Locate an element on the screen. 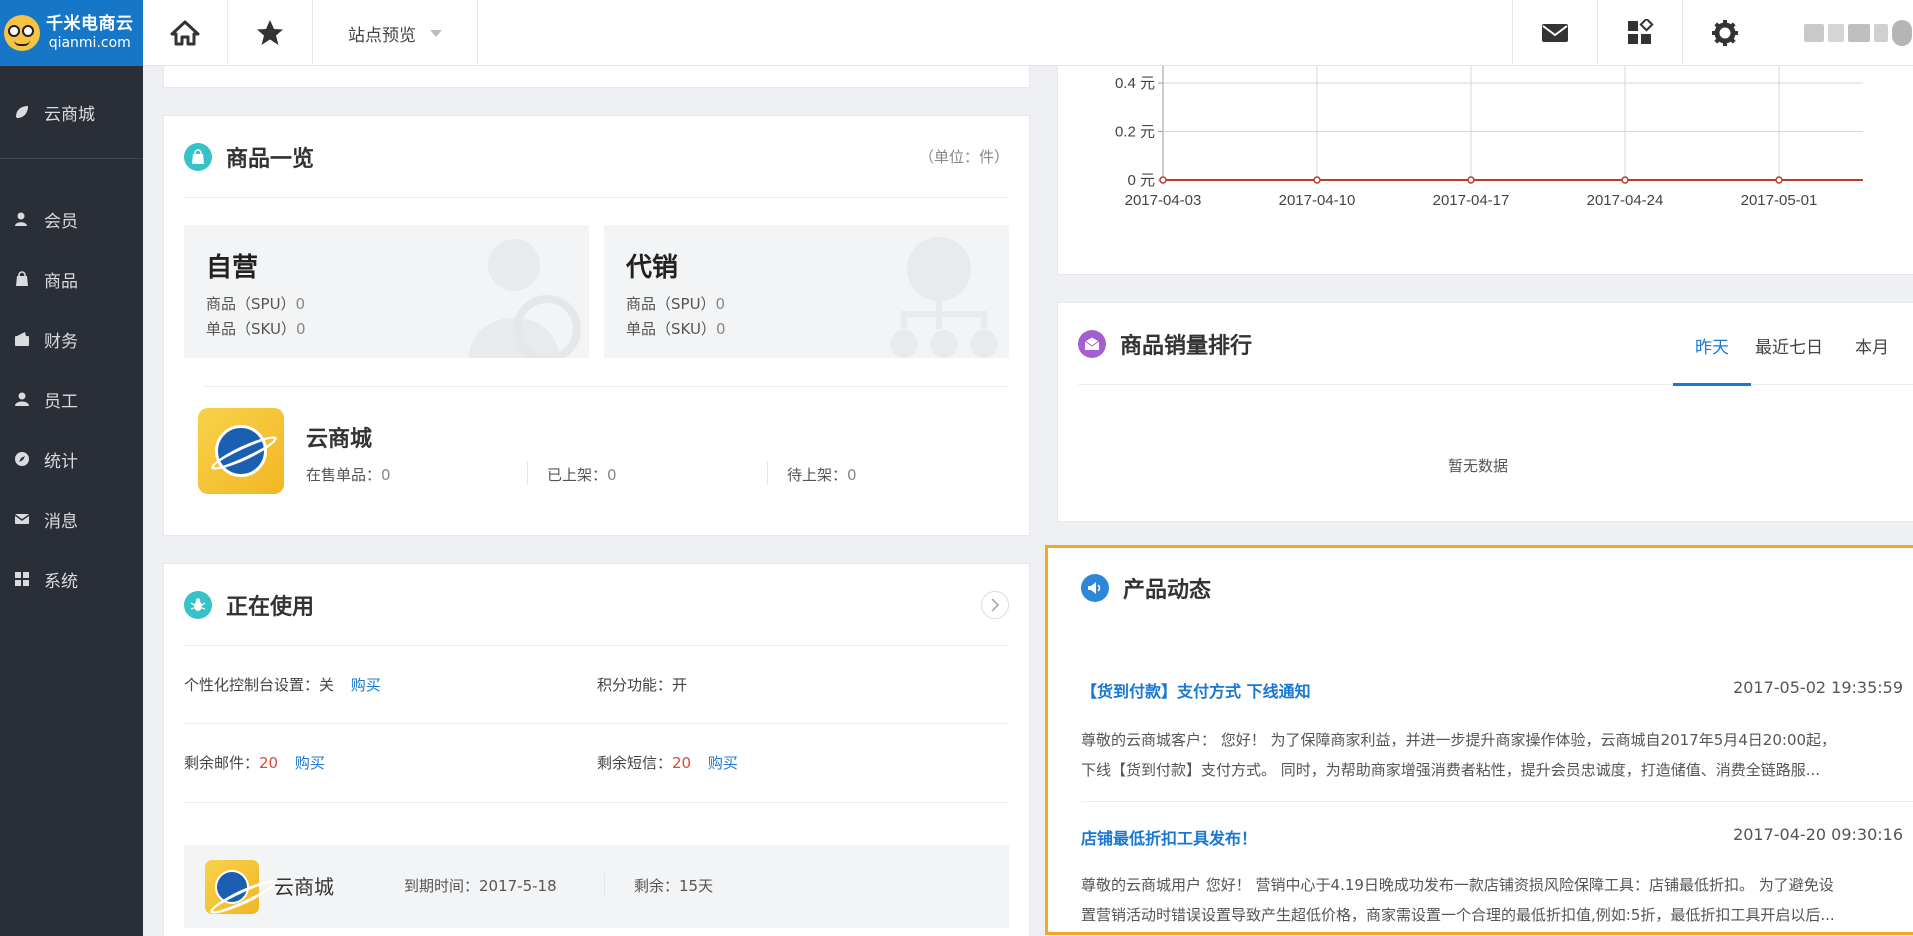 The height and width of the screenshot is (936, 1913). logo: 千米电商云 qianmi.com is located at coordinates (71, 33).